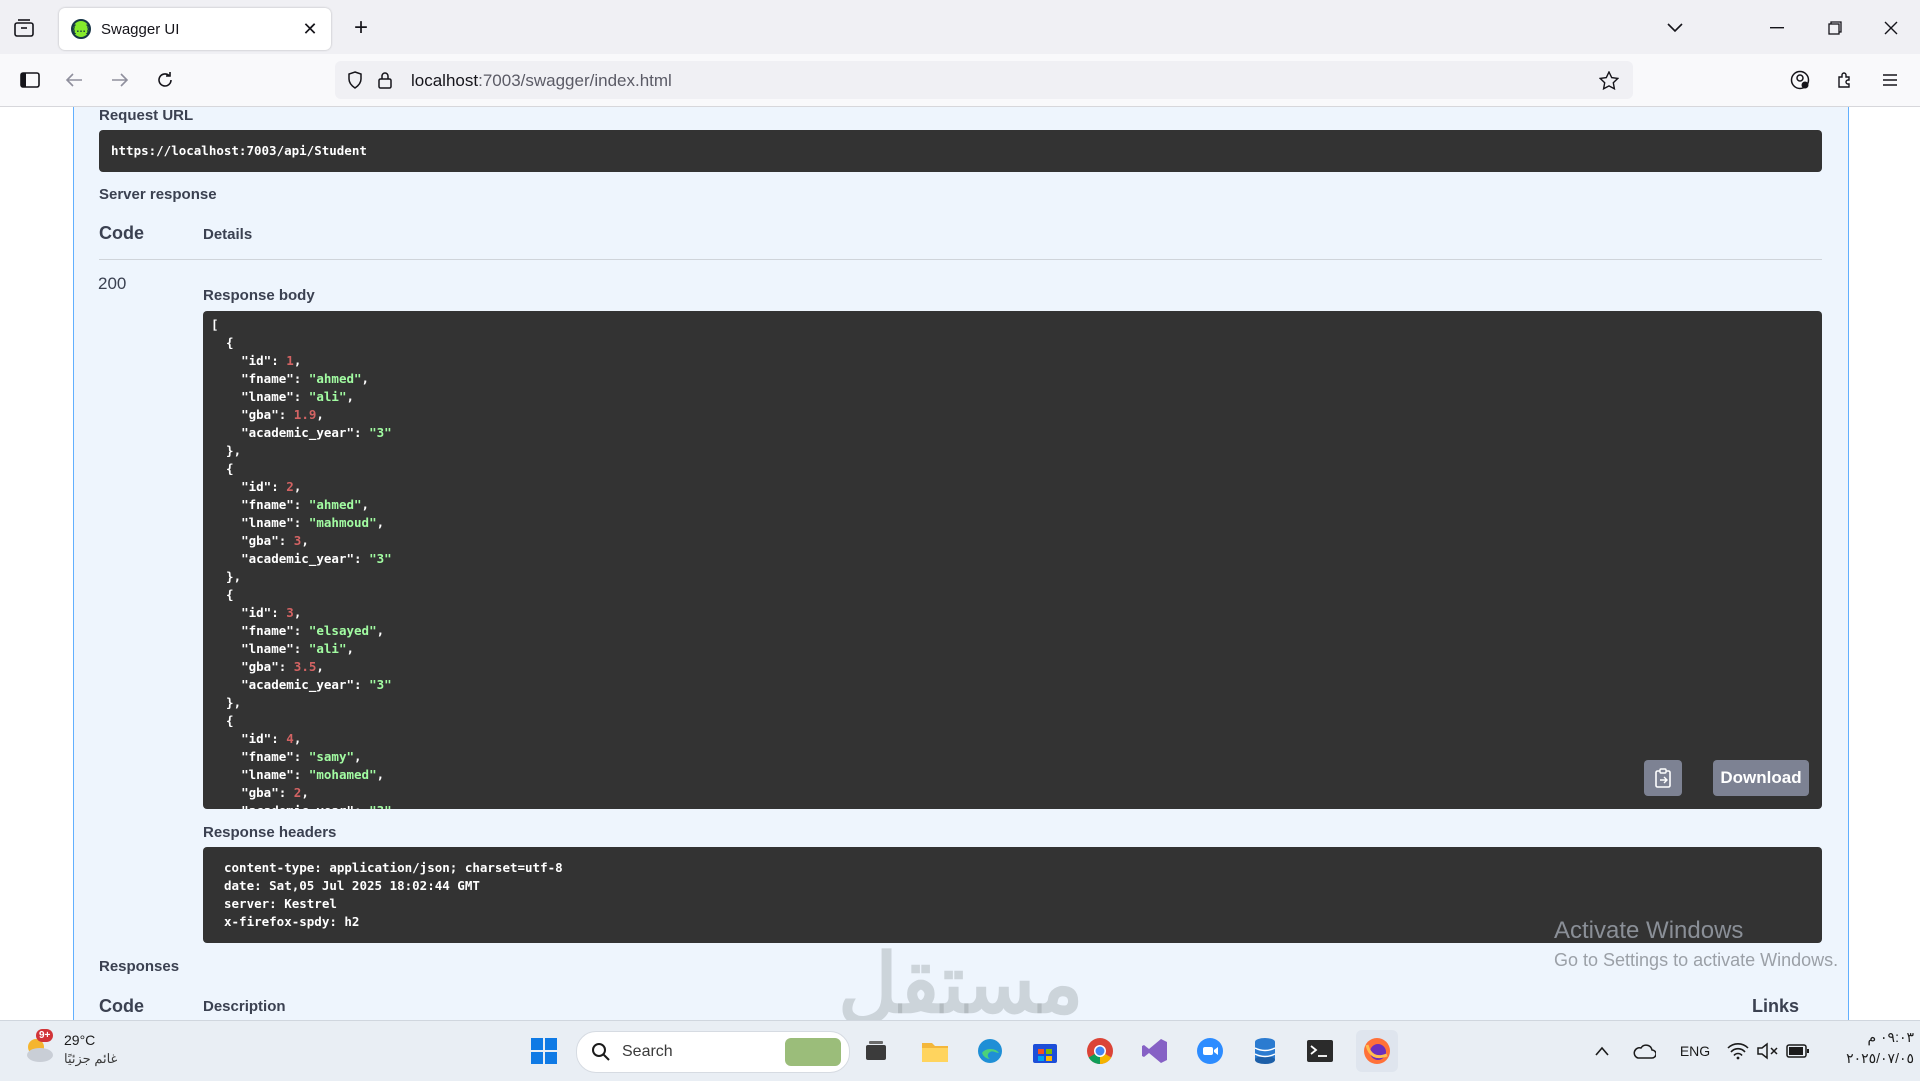 This screenshot has height=1081, width=1920. I want to click on json-line: "gba": 3,, so click(260, 540).